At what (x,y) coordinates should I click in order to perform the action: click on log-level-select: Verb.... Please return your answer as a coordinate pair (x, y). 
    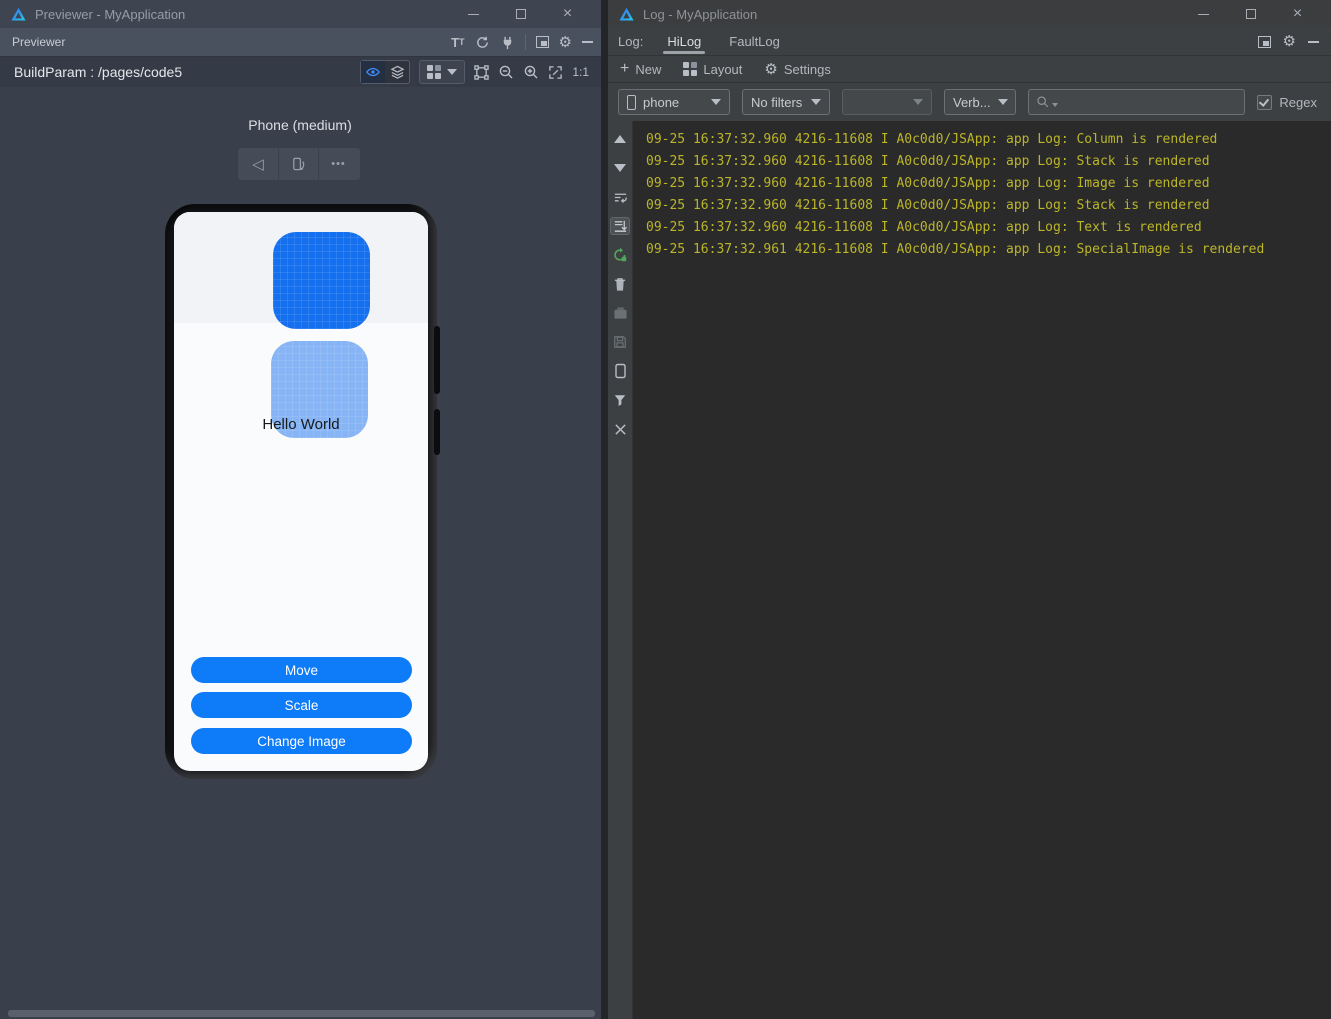
    Looking at the image, I should click on (980, 102).